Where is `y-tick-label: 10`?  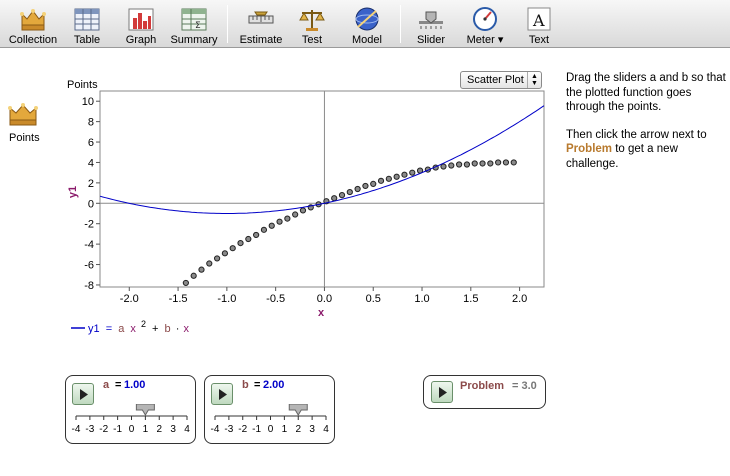
y-tick-label: 10 is located at coordinates (88, 102).